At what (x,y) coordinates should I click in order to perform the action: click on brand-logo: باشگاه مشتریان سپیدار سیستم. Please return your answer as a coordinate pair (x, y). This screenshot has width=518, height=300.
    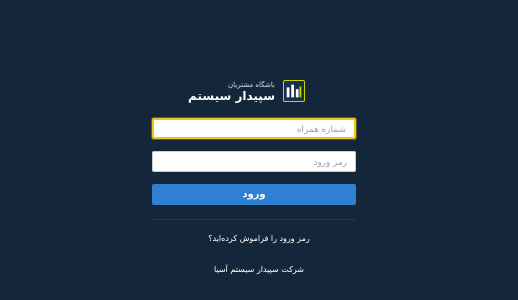
    Looking at the image, I should click on (246, 93).